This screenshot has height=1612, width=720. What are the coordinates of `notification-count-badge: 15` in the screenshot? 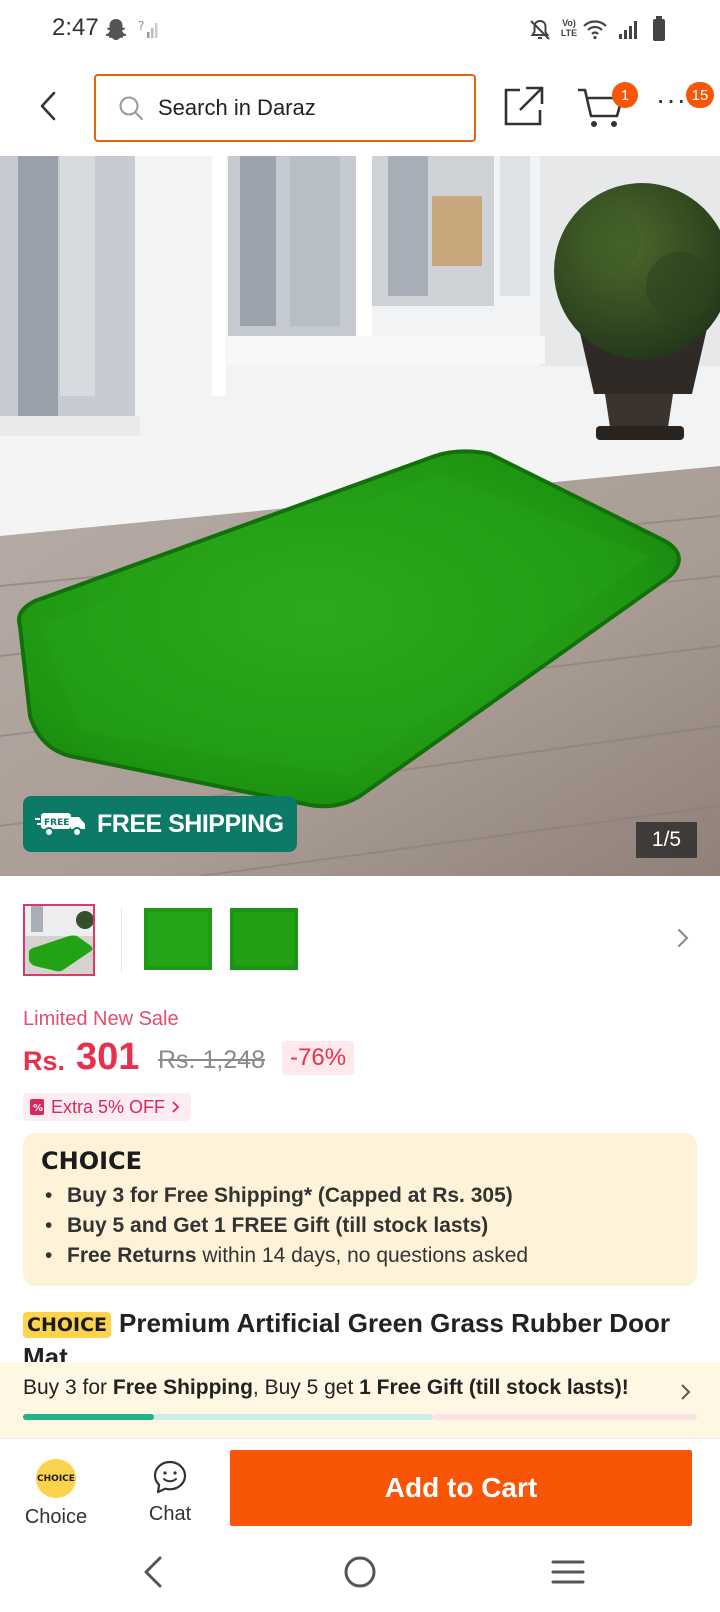 It's located at (700, 95).